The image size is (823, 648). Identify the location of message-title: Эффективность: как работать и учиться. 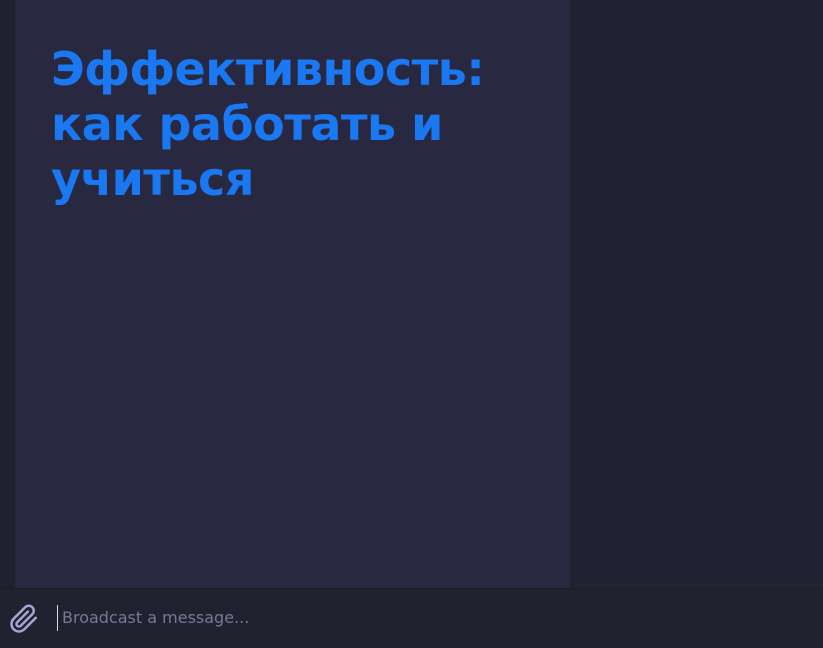
(268, 124).